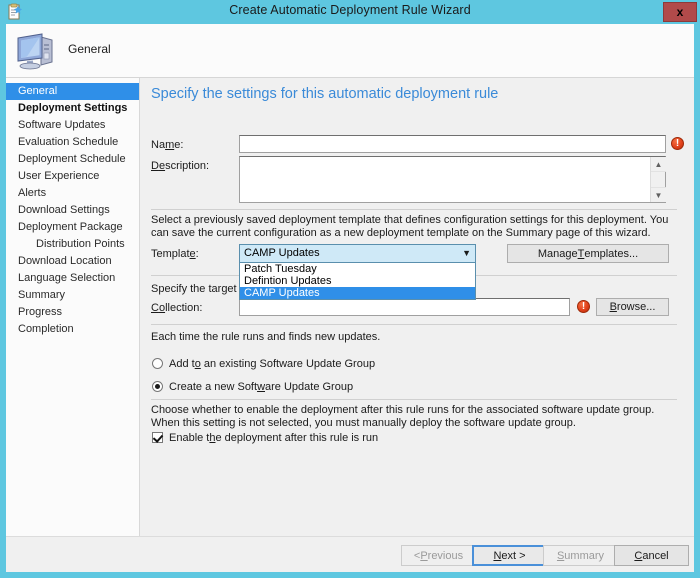 This screenshot has height=578, width=700. What do you see at coordinates (72, 159) in the screenshot?
I see `sidebar-item-deployment-schedule: Deployment Schedule` at bounding box center [72, 159].